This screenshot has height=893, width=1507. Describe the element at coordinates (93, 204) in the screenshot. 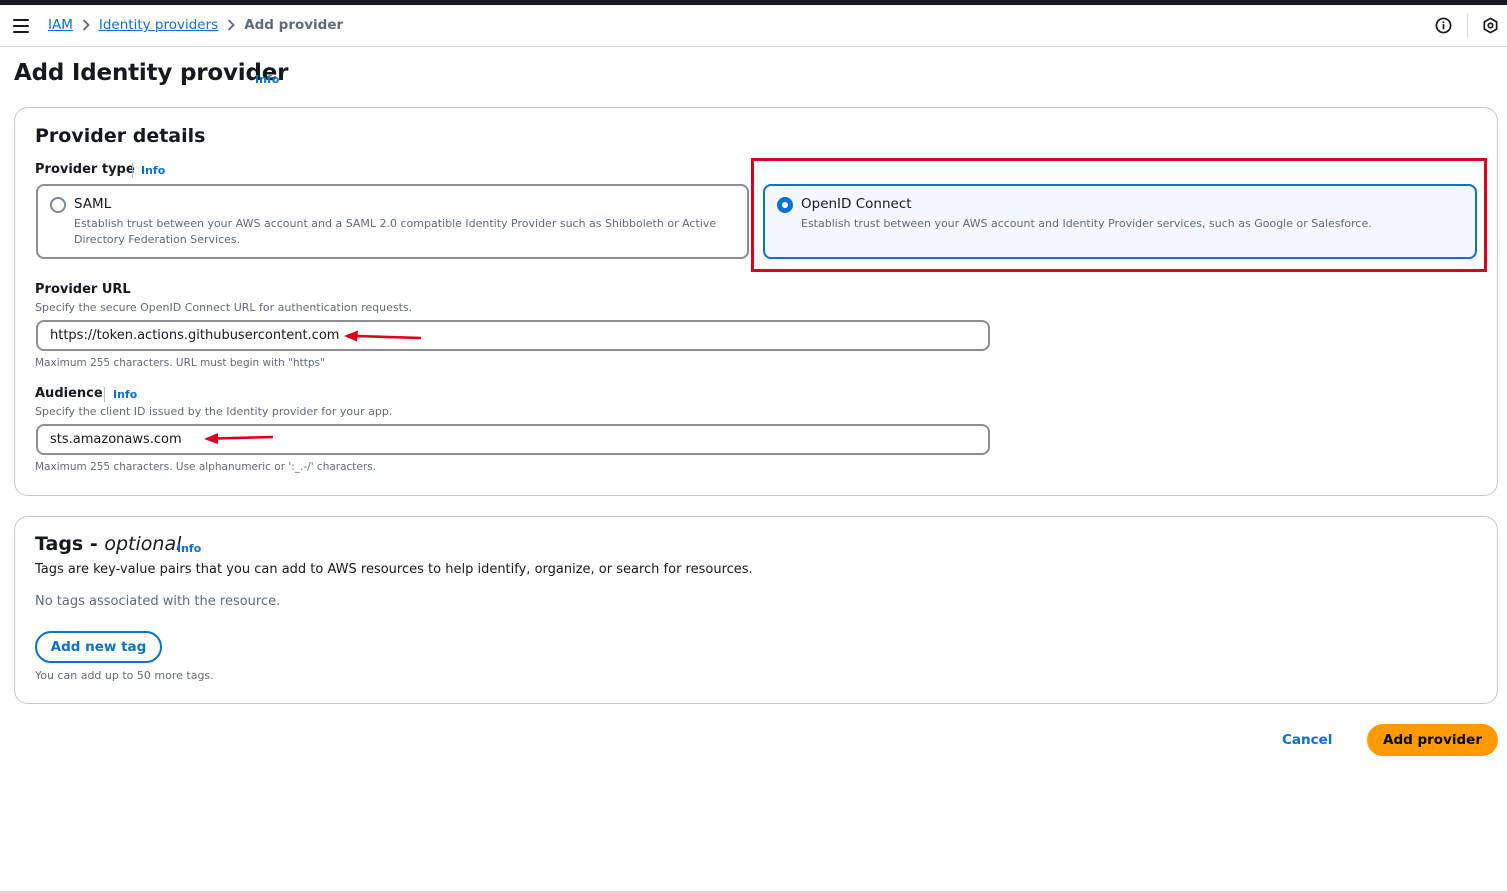

I see `saml-title: SAML` at that location.